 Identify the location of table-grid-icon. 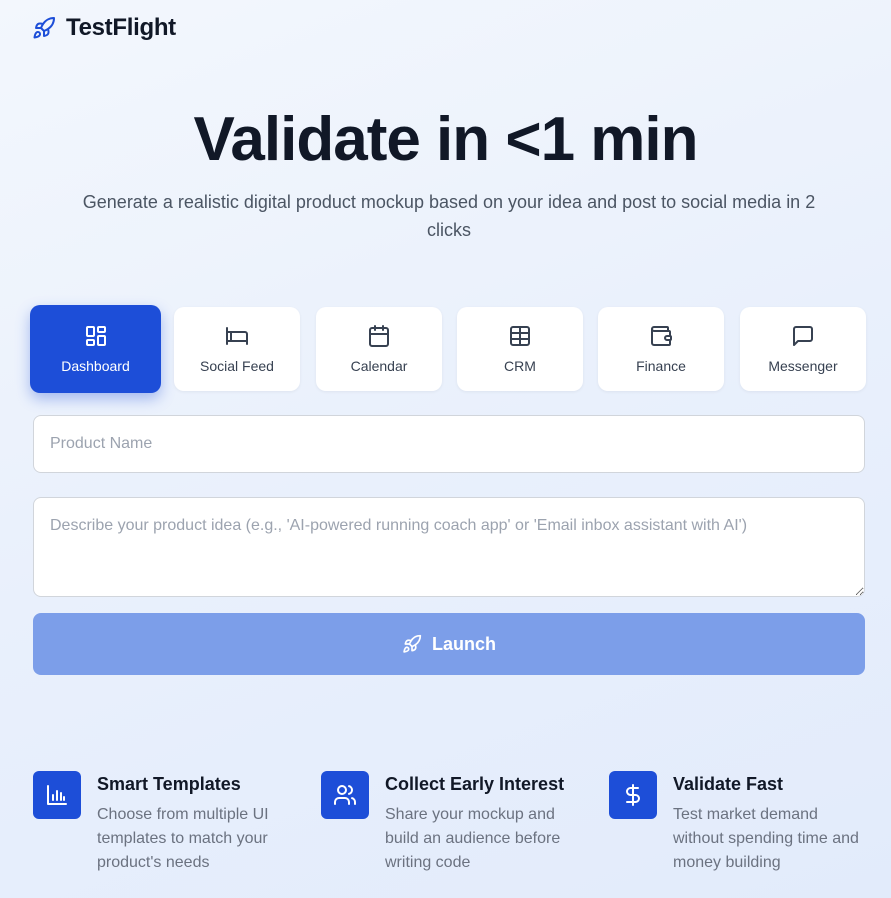
(520, 336).